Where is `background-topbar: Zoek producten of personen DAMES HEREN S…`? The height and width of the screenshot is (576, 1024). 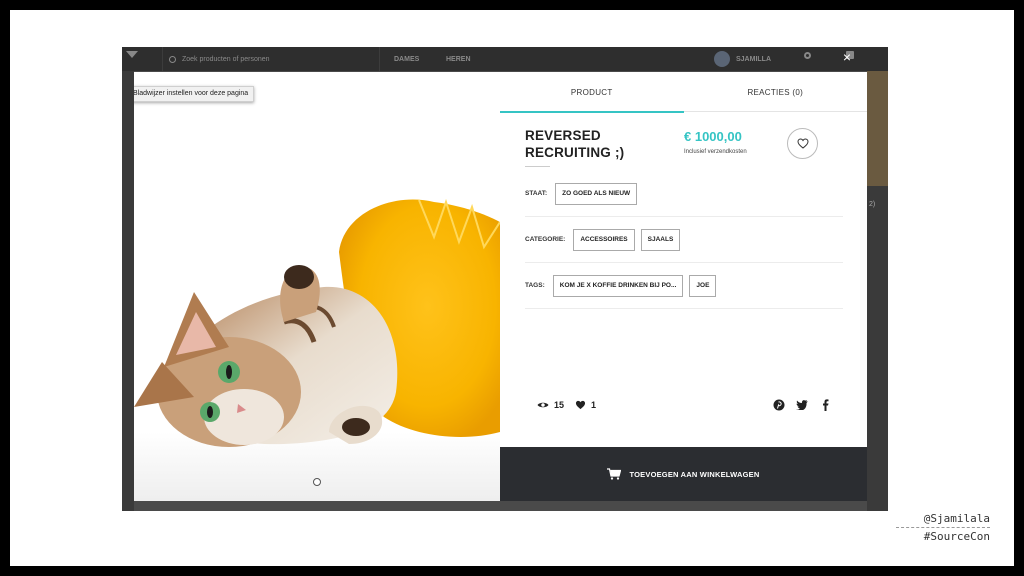
background-topbar: Zoek producten of personen DAMES HEREN S… is located at coordinates (505, 59).